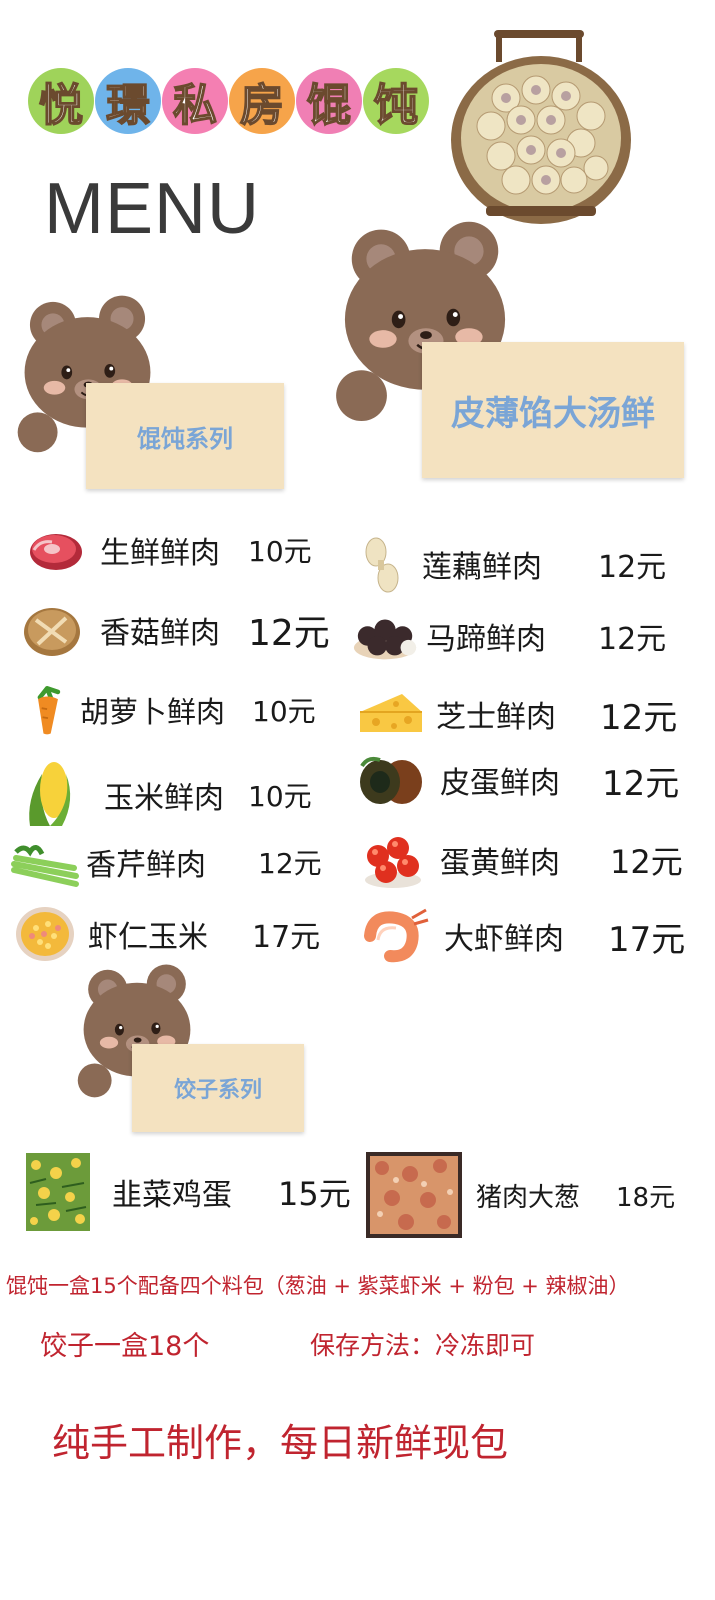 The height and width of the screenshot is (1600, 715). I want to click on item-name: 芝士鲜肉, so click(496, 717).